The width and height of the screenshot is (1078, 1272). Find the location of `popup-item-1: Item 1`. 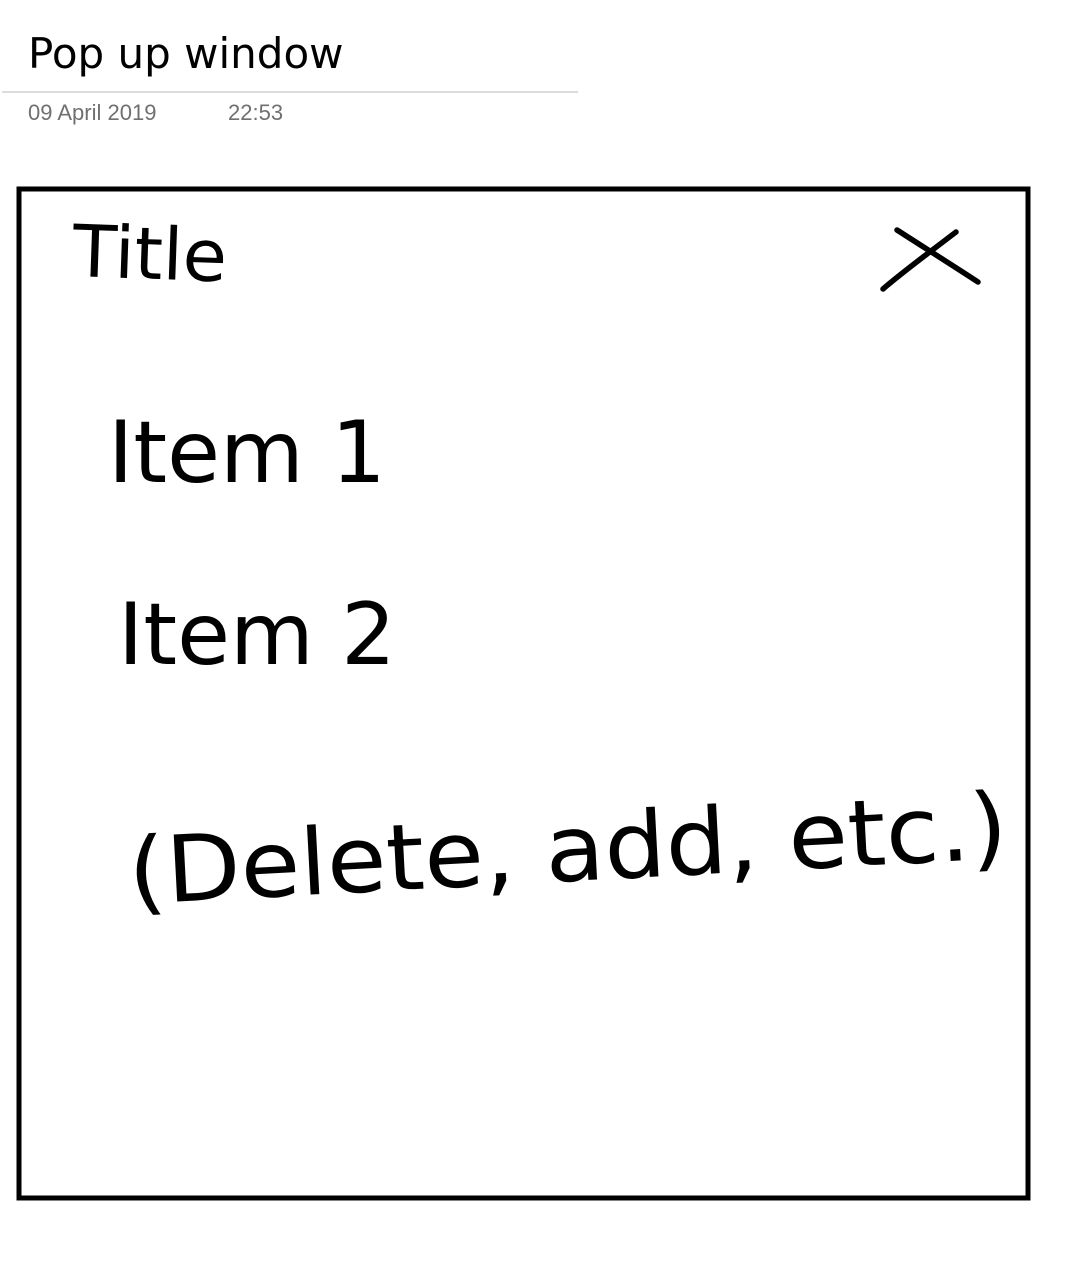

popup-item-1: Item 1 is located at coordinates (247, 453).